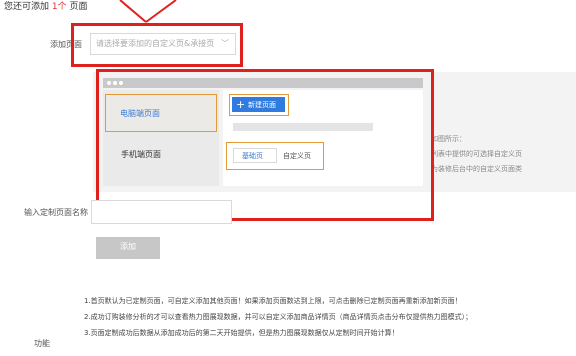 The image size is (576, 356). I want to click on add-button-label: 添加, so click(128, 246).